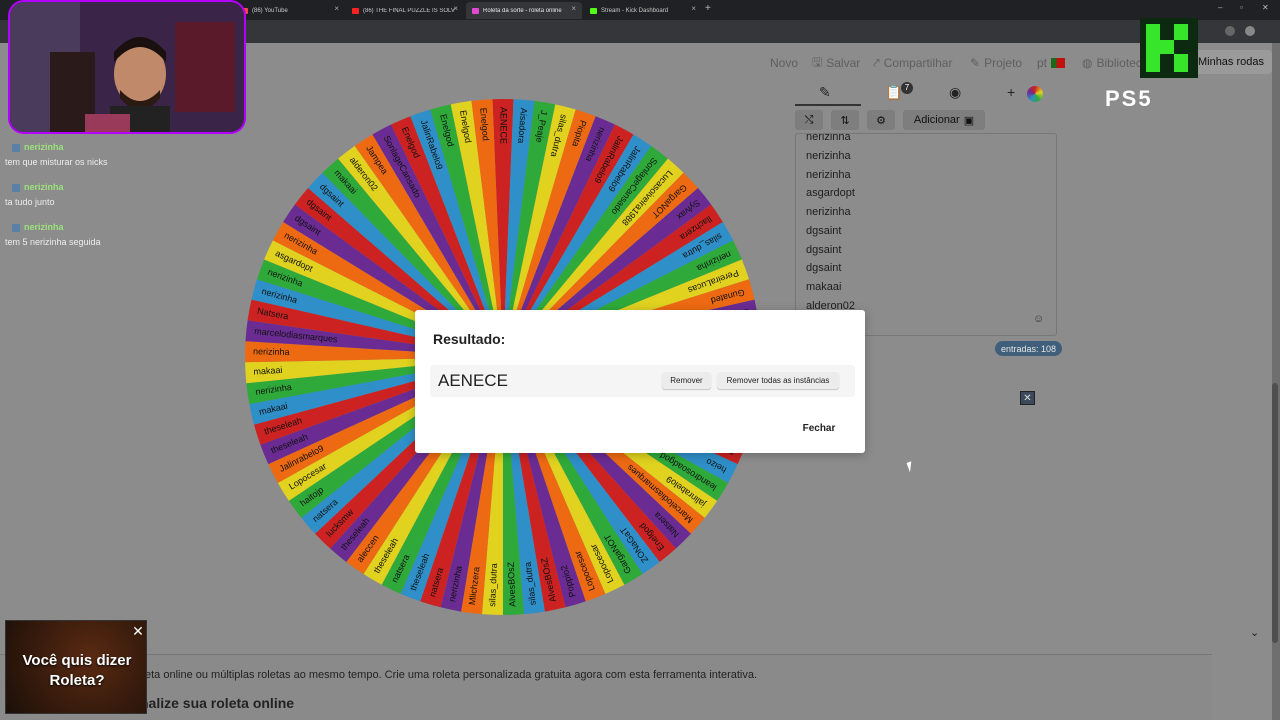 This screenshot has height=720, width=1280. I want to click on minimize-button: –, so click(1220, 7).